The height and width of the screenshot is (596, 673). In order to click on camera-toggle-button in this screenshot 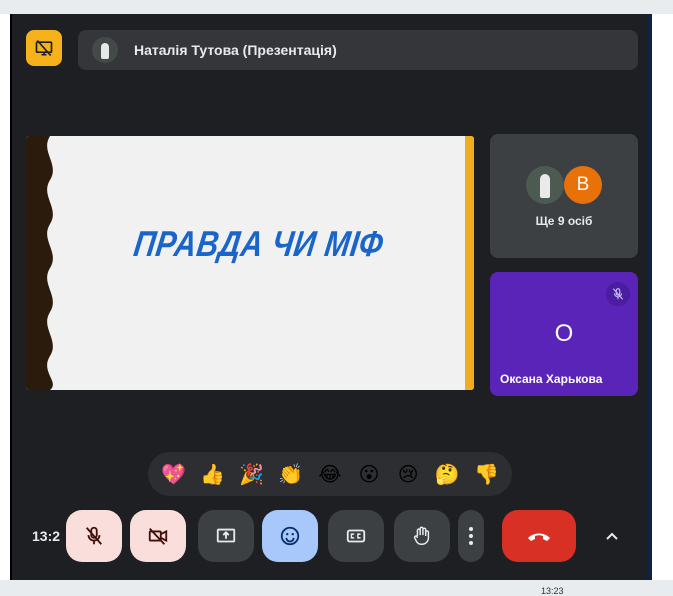, I will do `click(158, 536)`.